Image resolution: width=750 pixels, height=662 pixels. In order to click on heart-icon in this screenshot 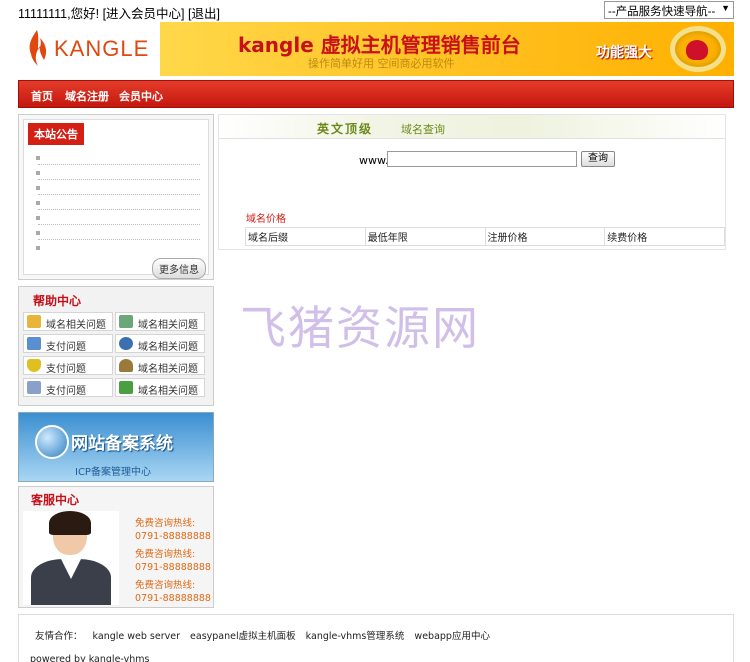, I will do `click(697, 50)`.